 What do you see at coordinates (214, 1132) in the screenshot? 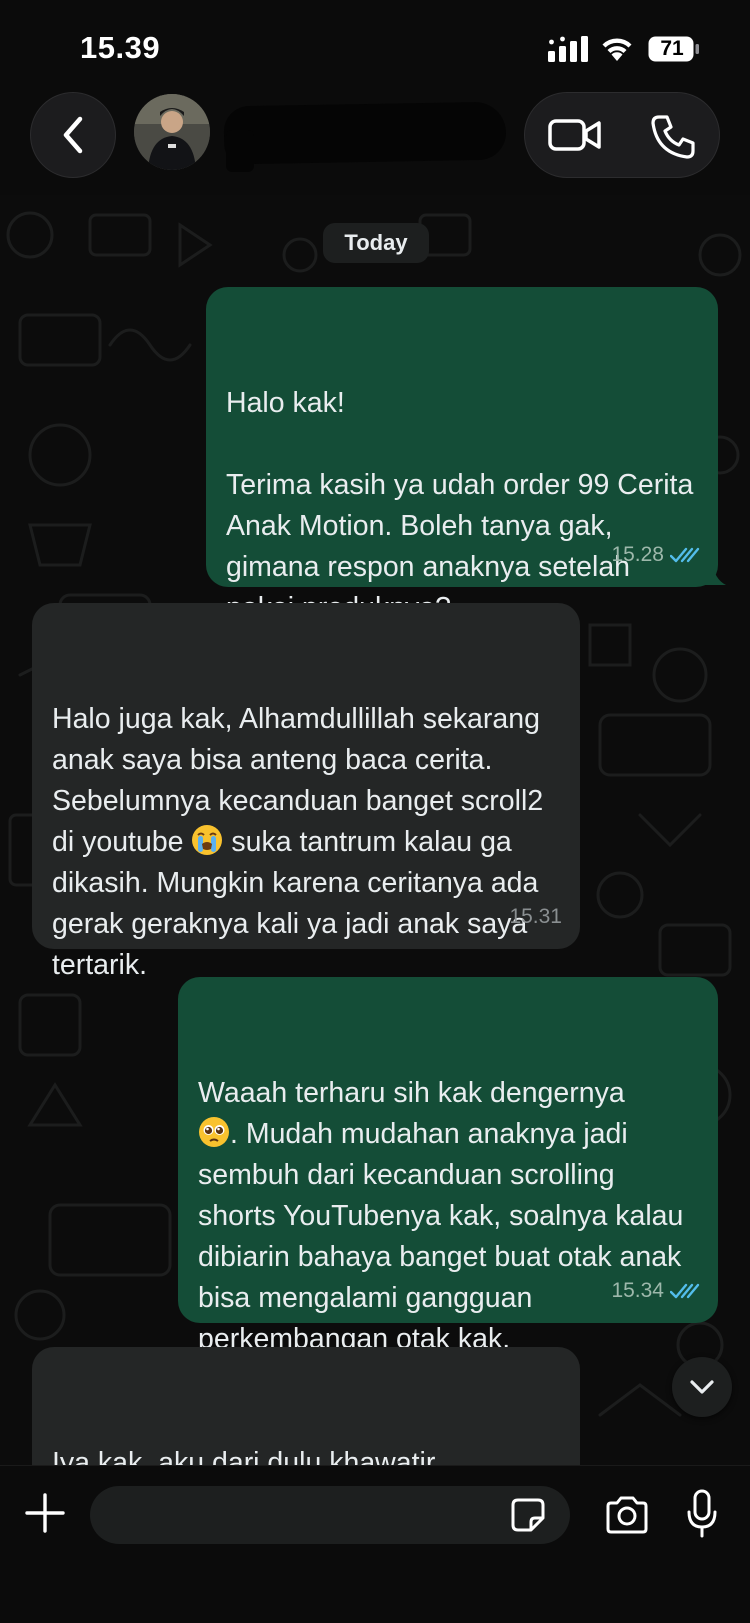
I see `pleading-face-emoji` at bounding box center [214, 1132].